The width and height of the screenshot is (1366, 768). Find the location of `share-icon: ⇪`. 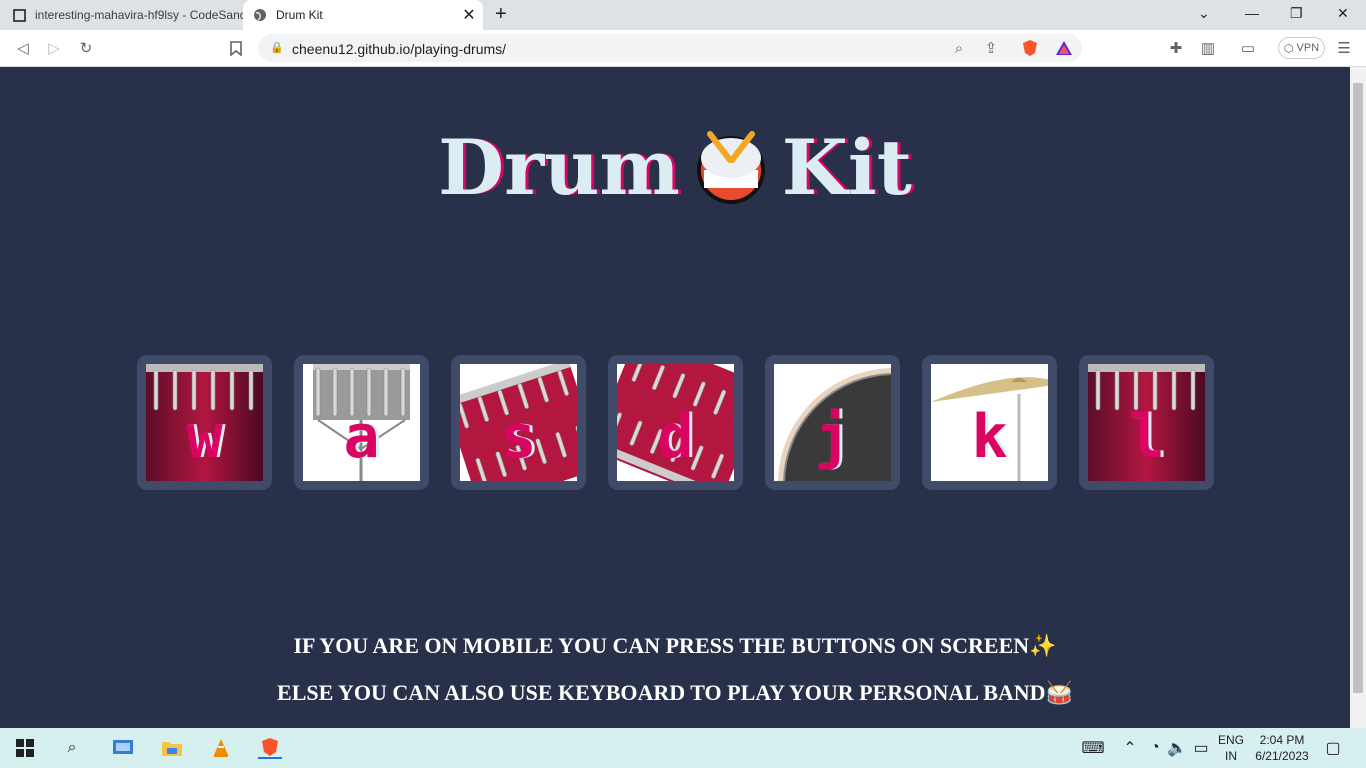

share-icon: ⇪ is located at coordinates (991, 48).